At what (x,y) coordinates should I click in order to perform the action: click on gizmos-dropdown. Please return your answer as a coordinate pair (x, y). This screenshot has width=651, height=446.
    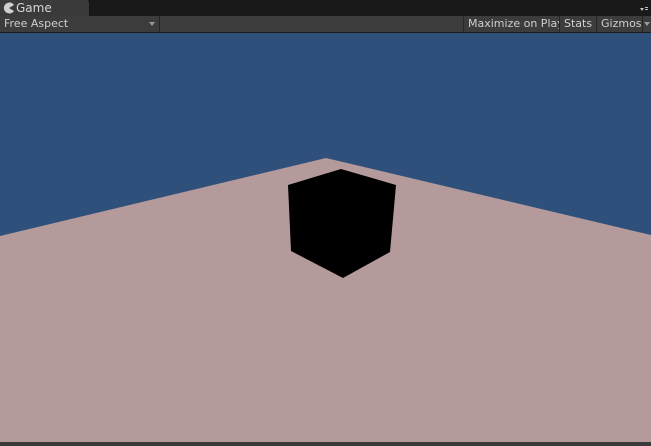
    Looking at the image, I should click on (646, 24).